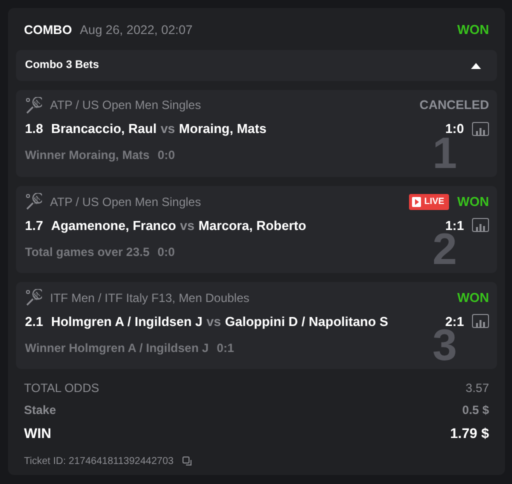 The image size is (512, 484). Describe the element at coordinates (454, 105) in the screenshot. I see `bet-status: CANCELED` at that location.